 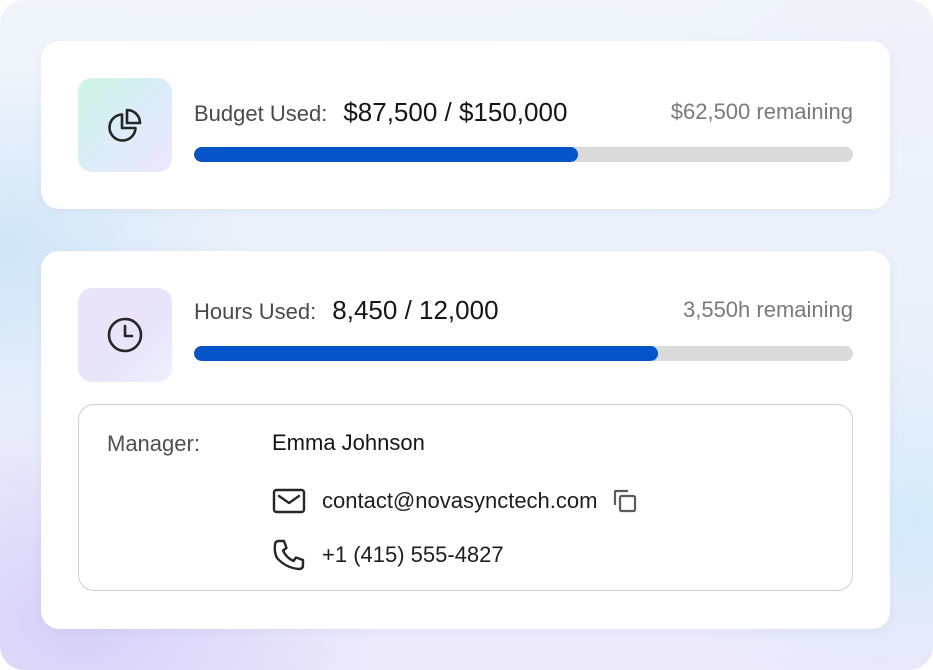 What do you see at coordinates (290, 555) in the screenshot?
I see `phone-icon` at bounding box center [290, 555].